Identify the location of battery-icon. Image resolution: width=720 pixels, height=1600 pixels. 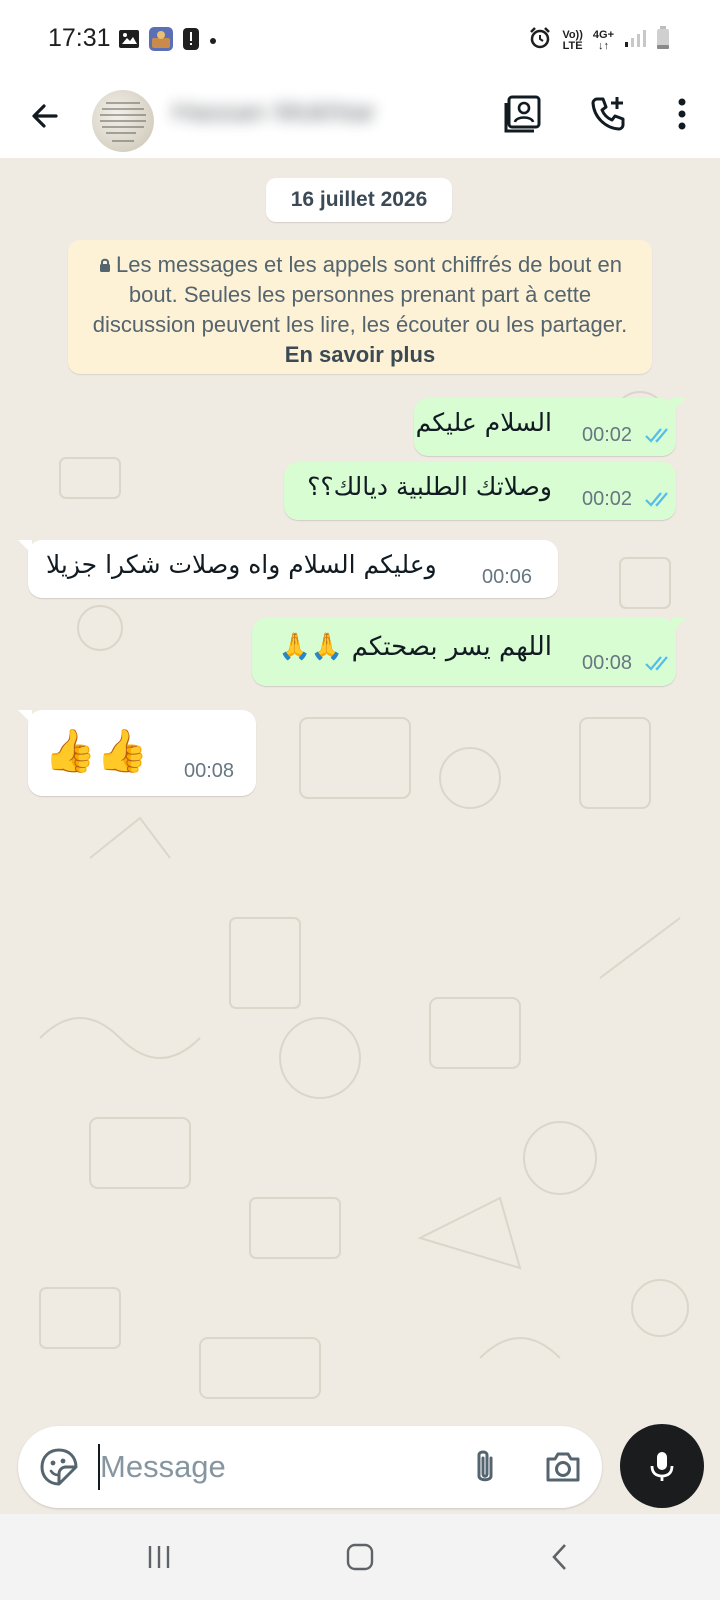
(663, 40).